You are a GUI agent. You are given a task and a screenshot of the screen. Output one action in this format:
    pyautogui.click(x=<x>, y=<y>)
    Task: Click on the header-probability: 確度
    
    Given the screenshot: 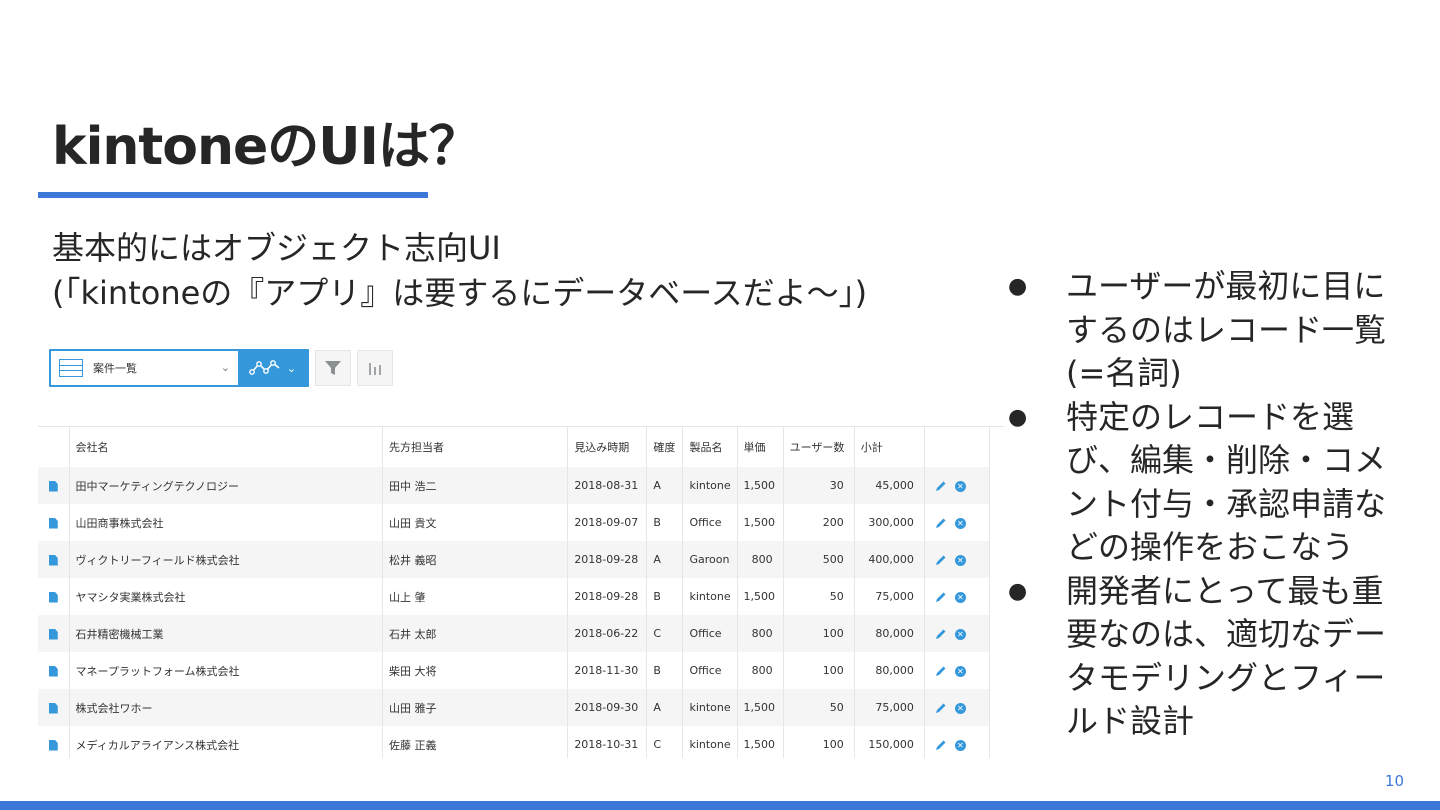 What is the action you would take?
    pyautogui.click(x=665, y=447)
    